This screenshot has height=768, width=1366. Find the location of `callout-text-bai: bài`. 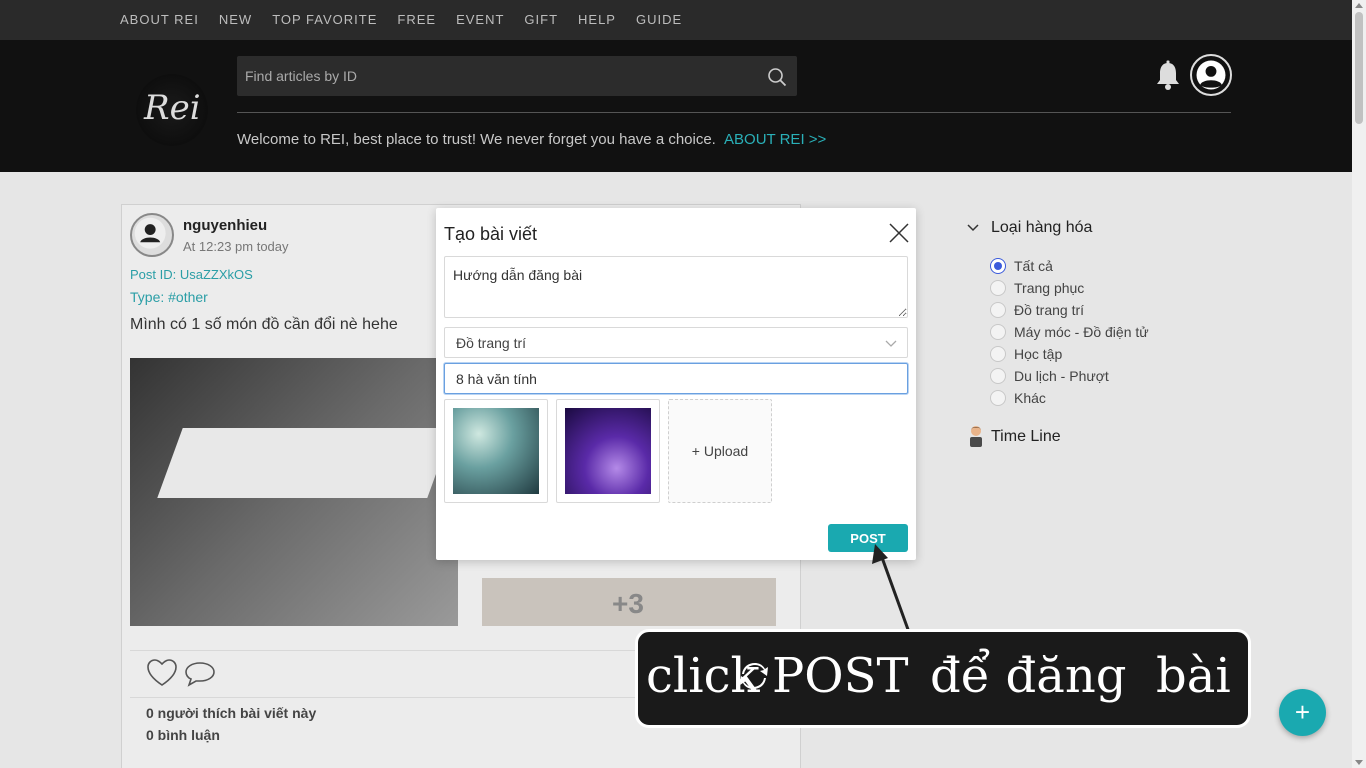

callout-text-bai: bài is located at coordinates (1193, 676).